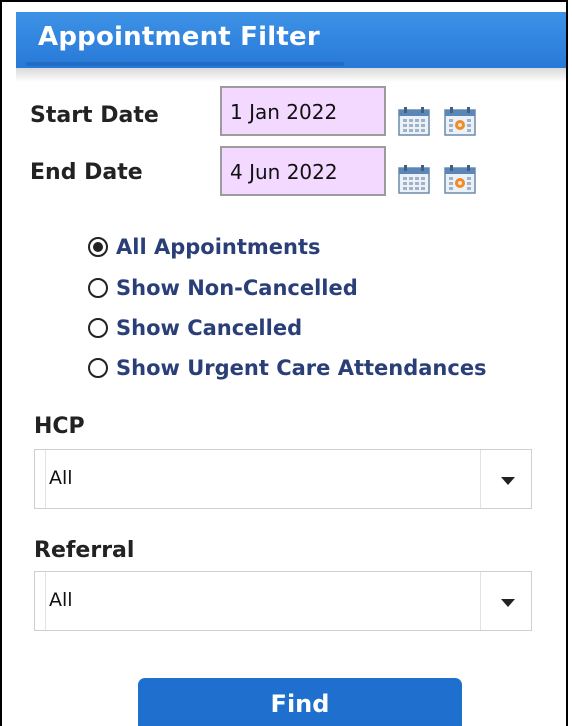  Describe the element at coordinates (301, 368) in the screenshot. I see `radio-label: Show Urgent Care Attendances` at that location.